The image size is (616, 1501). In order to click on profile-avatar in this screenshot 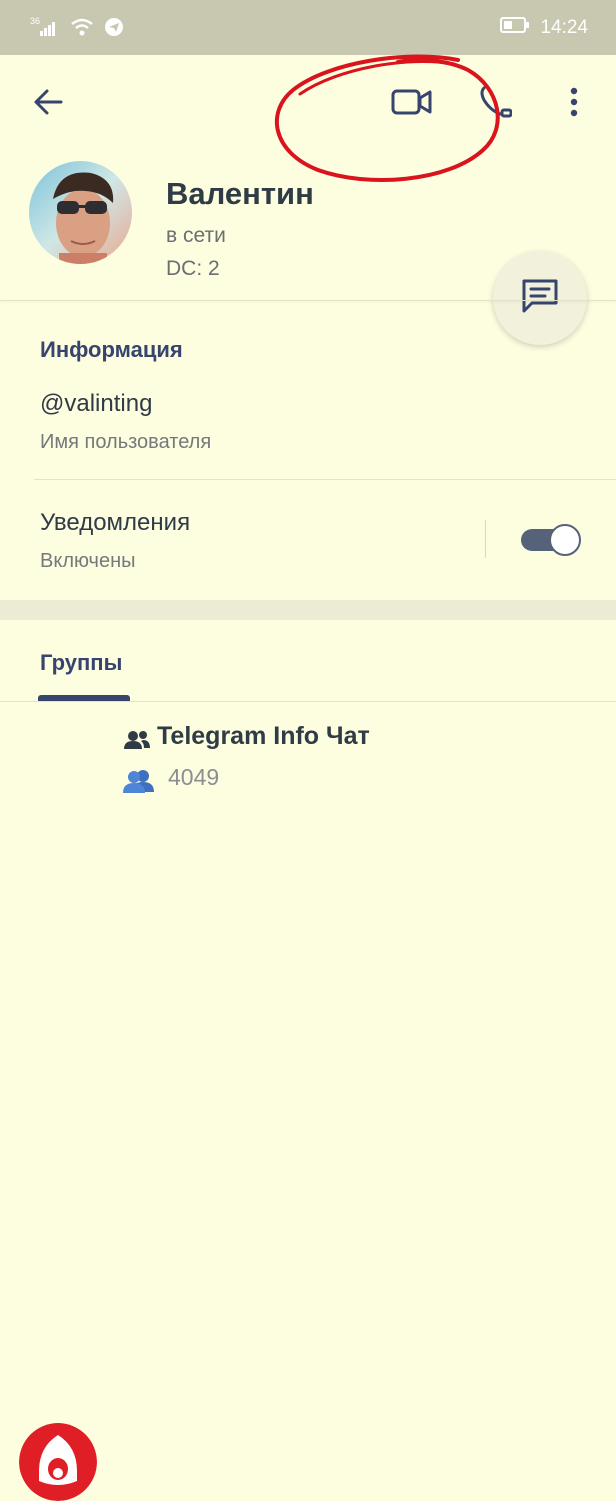, I will do `click(80, 212)`.